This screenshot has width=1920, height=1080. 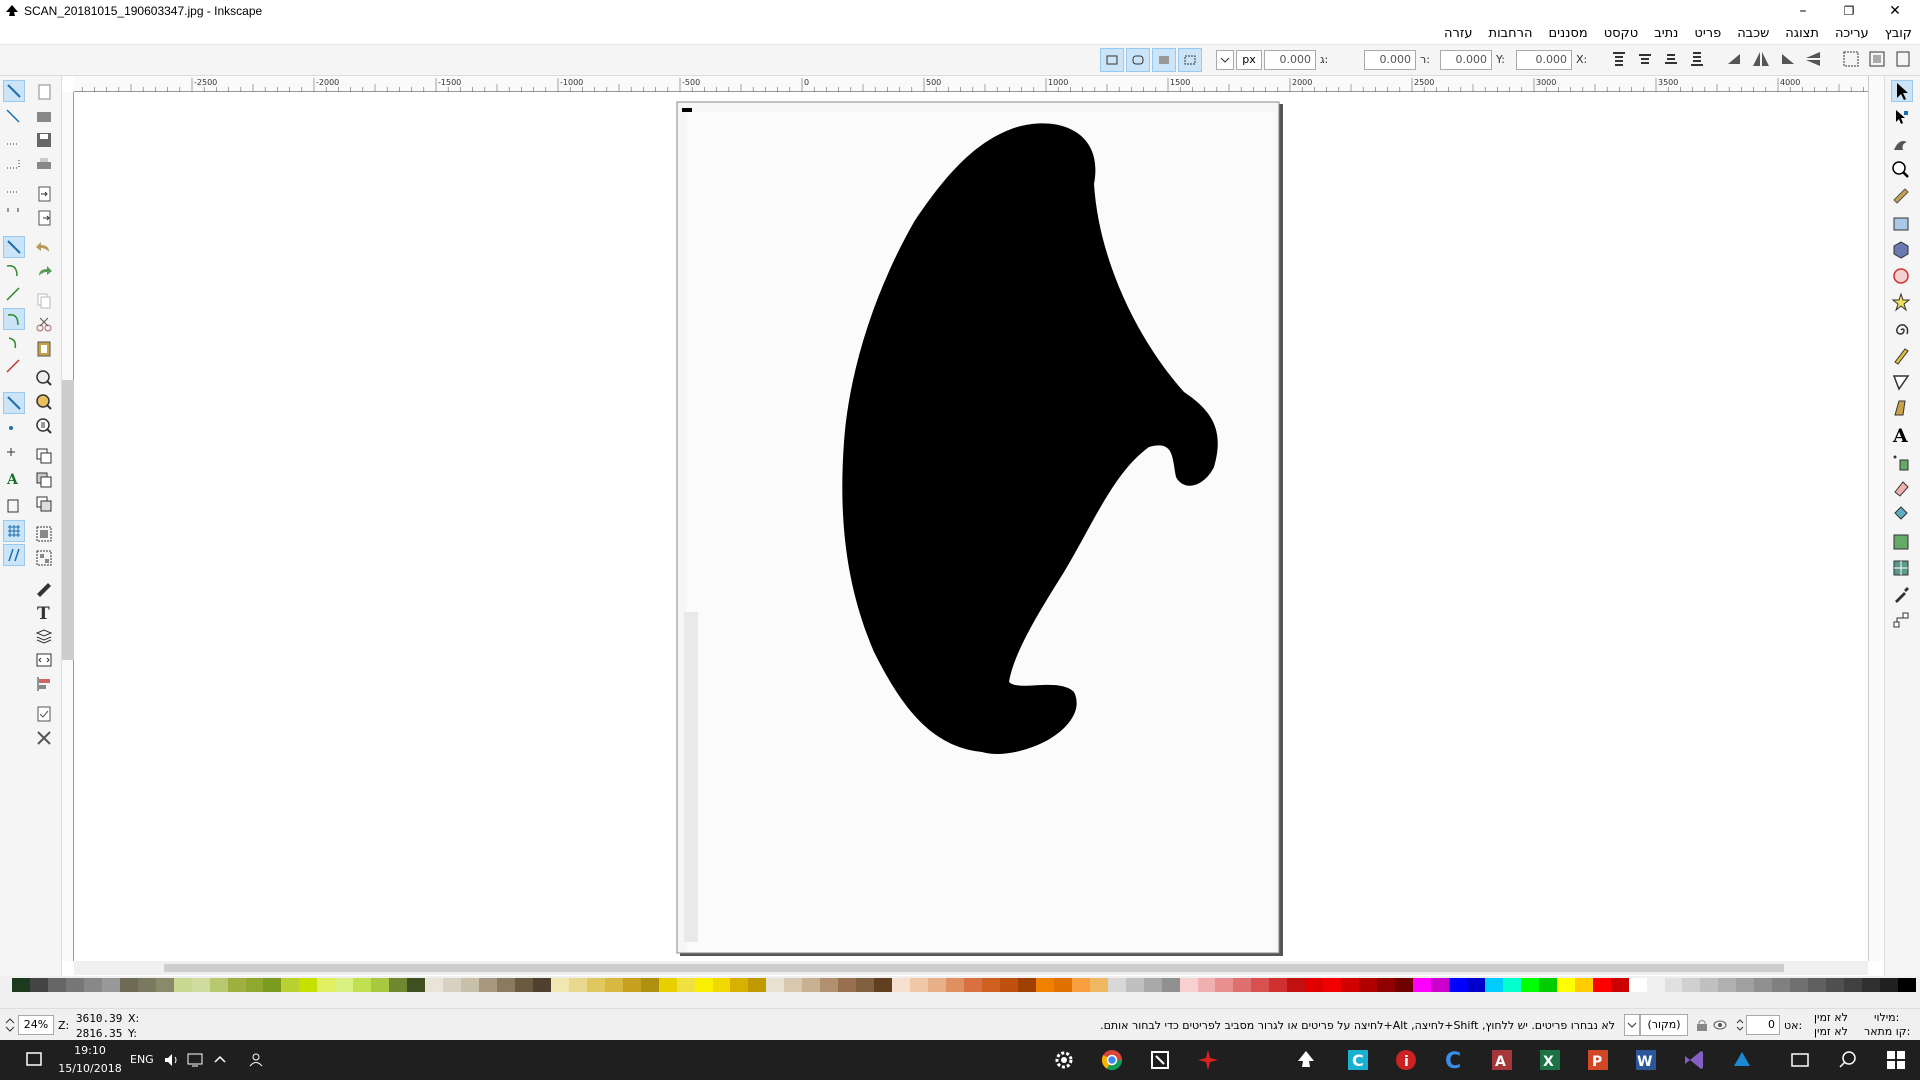 What do you see at coordinates (45, 685) in the screenshot?
I see `align-distribute-button` at bounding box center [45, 685].